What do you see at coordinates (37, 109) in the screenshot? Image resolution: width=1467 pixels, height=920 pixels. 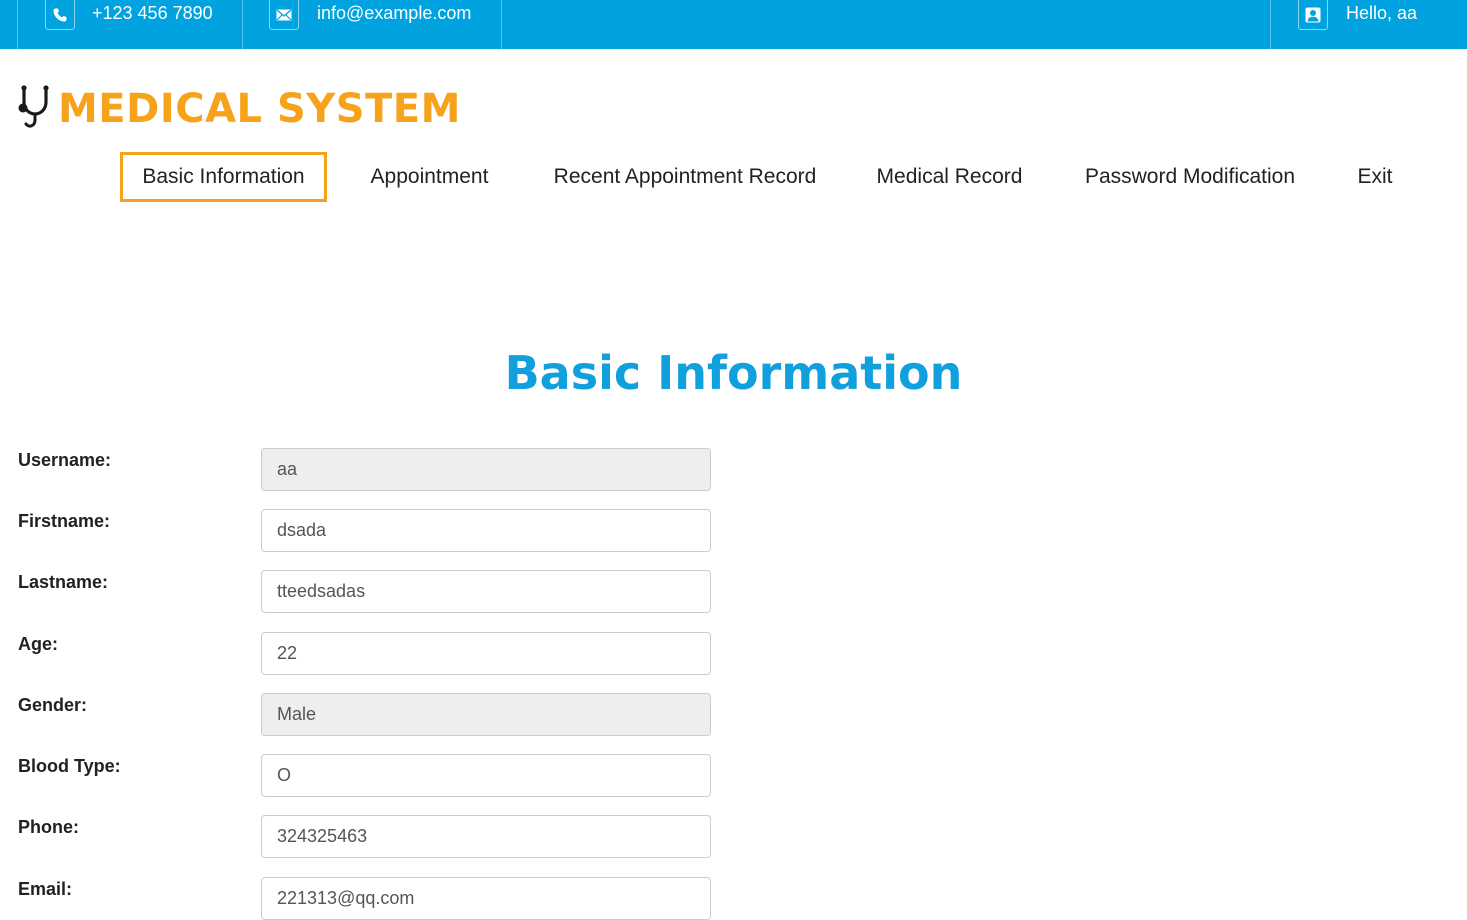 I see `stethoscope-icon` at bounding box center [37, 109].